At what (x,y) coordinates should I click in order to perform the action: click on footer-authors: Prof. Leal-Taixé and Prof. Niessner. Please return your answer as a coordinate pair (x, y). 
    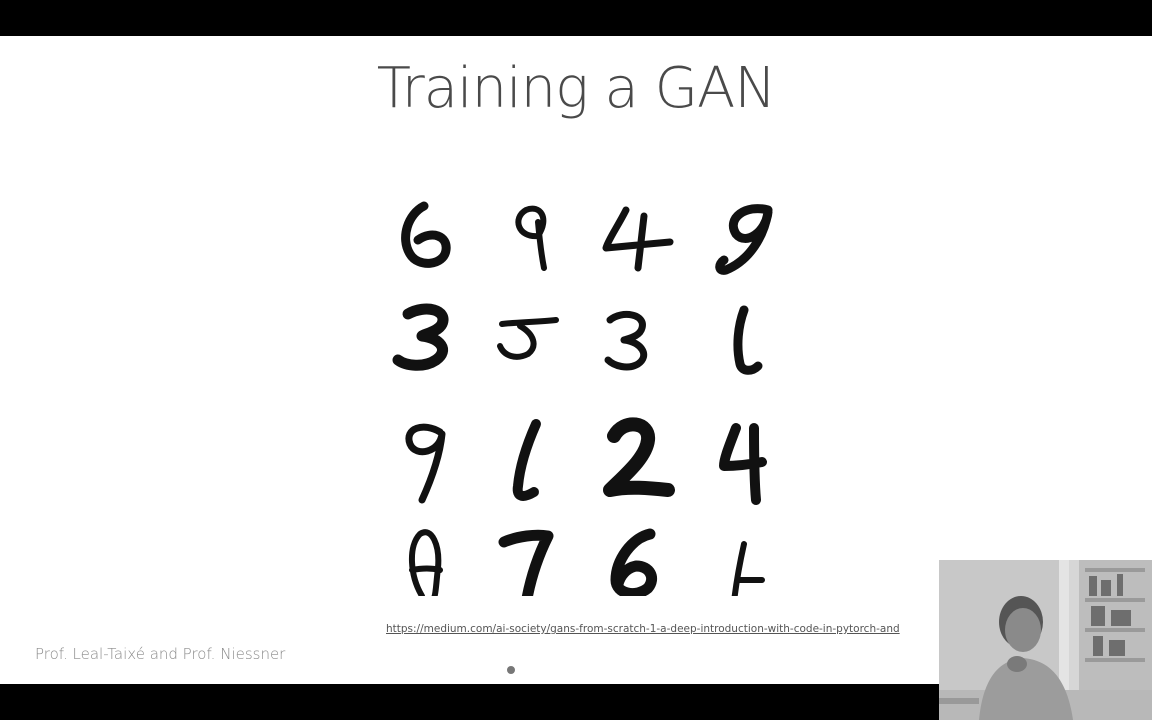
    Looking at the image, I should click on (160, 654).